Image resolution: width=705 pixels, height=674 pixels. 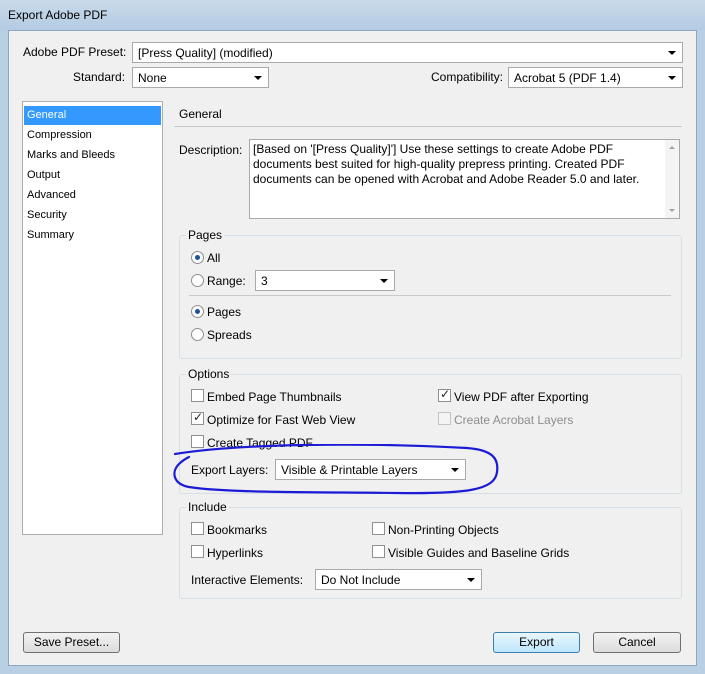 I want to click on compatibility-dropdown: Acrobat 5 (PDF 1.4), so click(x=595, y=77).